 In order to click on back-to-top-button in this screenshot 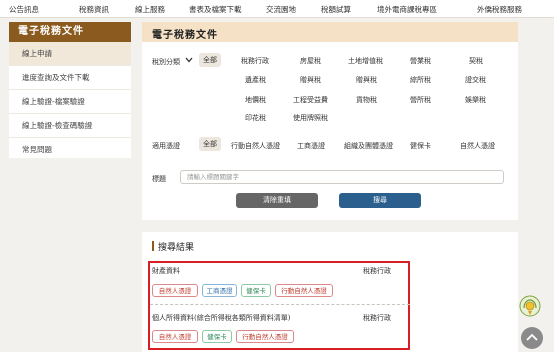, I will do `click(532, 338)`.